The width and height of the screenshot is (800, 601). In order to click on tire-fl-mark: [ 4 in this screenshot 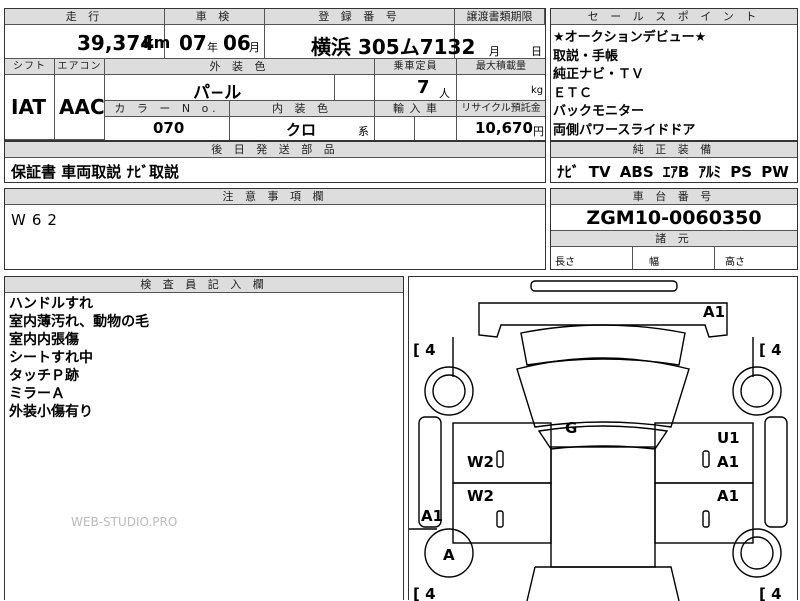, I will do `click(424, 350)`.